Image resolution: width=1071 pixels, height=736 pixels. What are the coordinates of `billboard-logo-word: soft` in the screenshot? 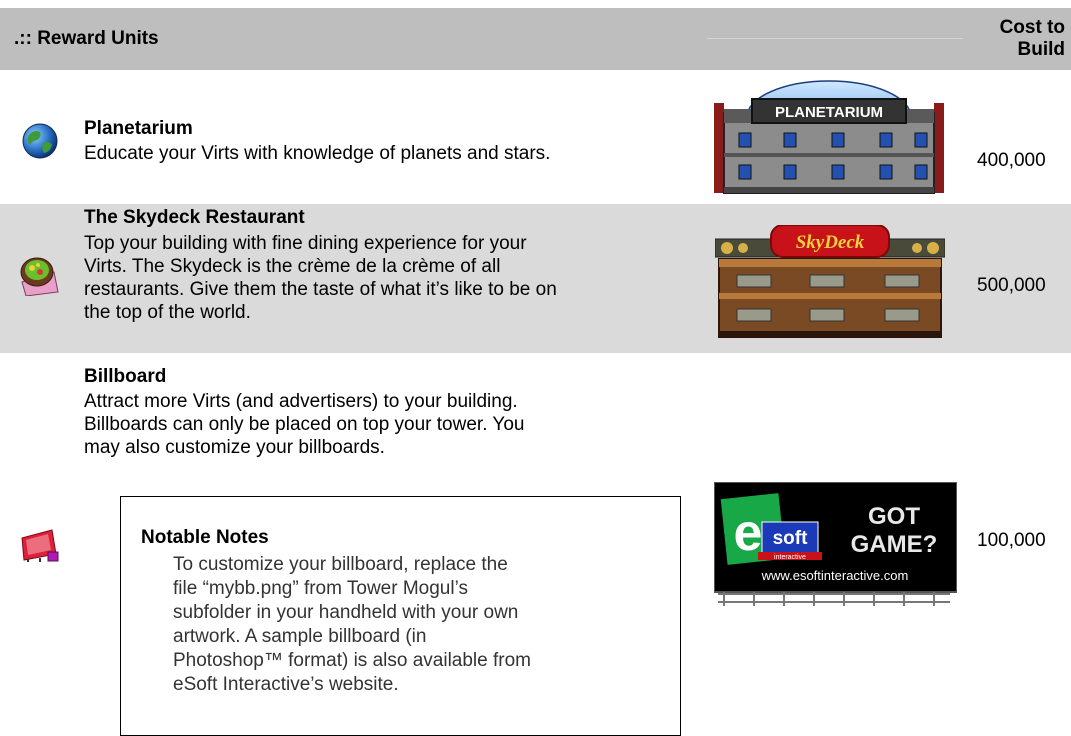 It's located at (791, 538).